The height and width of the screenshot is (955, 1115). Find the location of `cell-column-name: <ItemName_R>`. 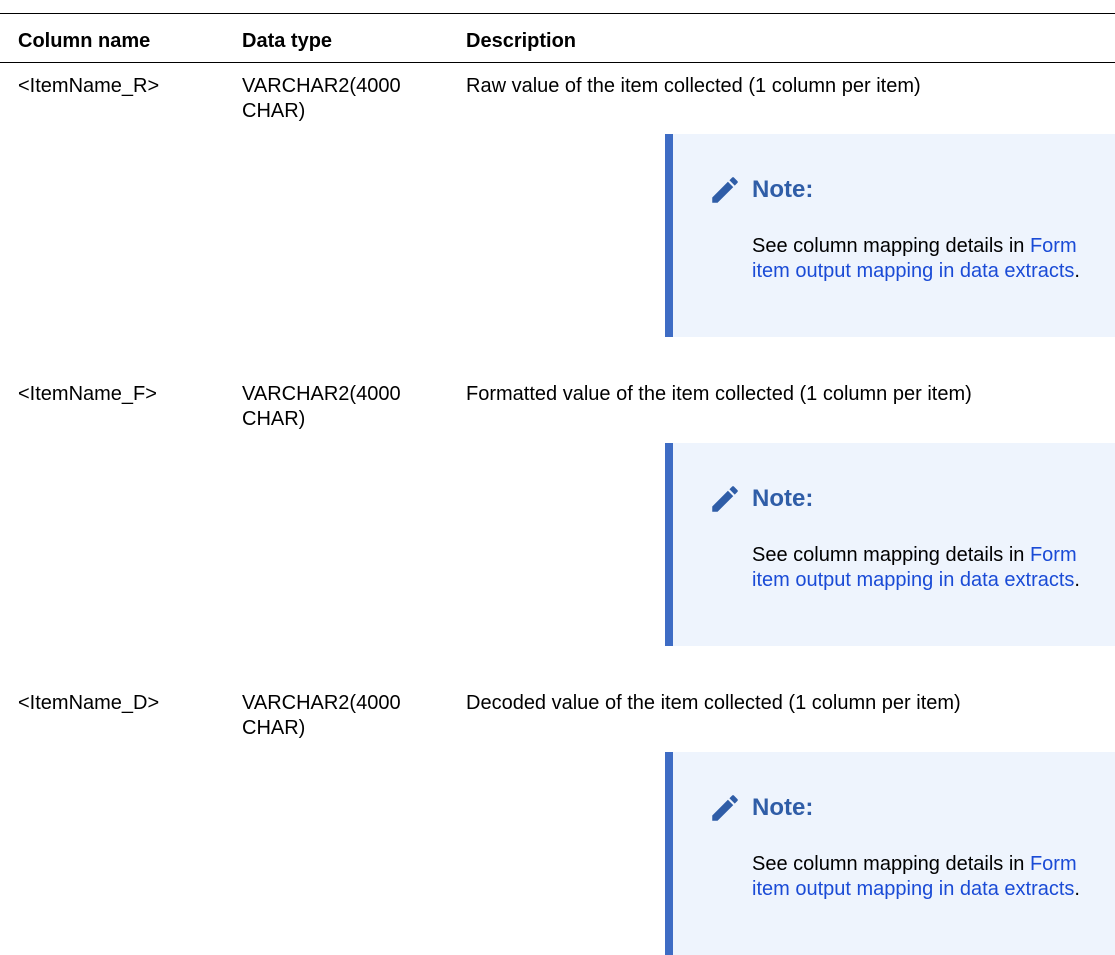

cell-column-name: <ItemName_R> is located at coordinates (89, 86).